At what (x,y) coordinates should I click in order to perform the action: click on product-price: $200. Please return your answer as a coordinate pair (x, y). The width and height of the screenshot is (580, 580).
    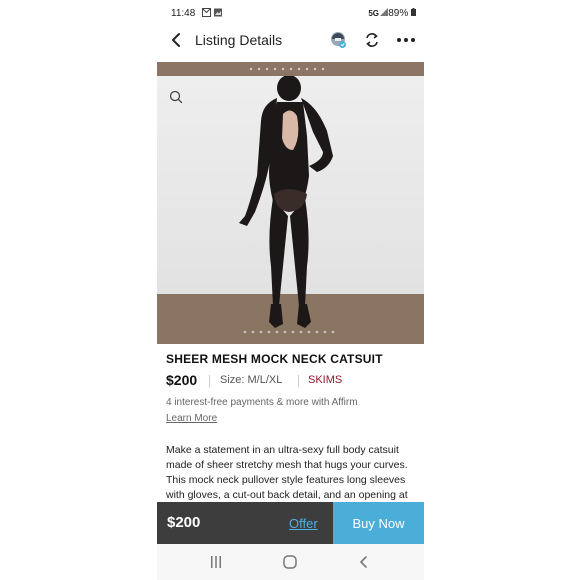
    Looking at the image, I should click on (182, 380).